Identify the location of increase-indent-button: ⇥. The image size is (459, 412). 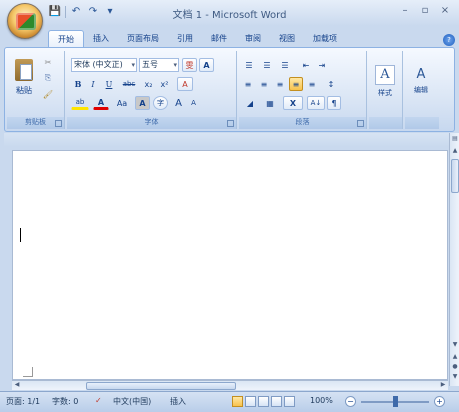
(322, 65).